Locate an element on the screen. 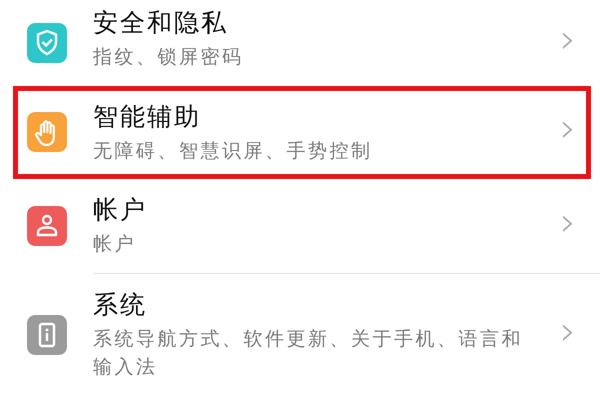 This screenshot has width=600, height=400. item-title: 智能辅助 is located at coordinates (147, 116).